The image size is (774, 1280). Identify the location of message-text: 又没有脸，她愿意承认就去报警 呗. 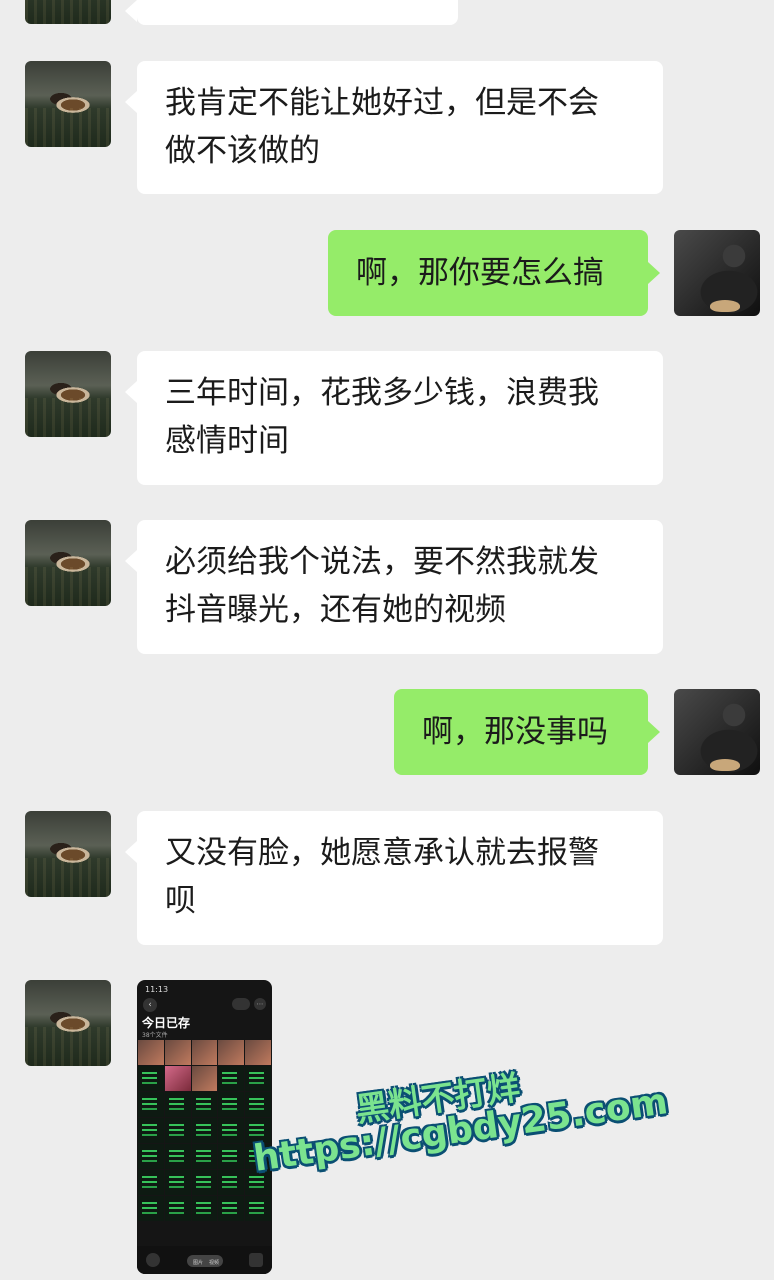
(382, 877).